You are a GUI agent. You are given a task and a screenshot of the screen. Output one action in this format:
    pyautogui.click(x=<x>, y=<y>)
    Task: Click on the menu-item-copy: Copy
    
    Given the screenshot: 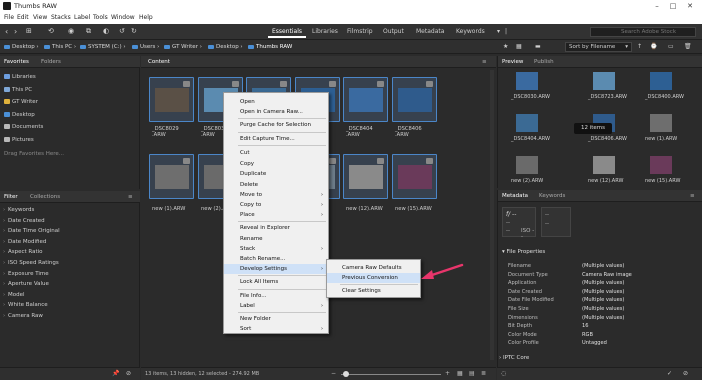 What is the action you would take?
    pyautogui.click(x=276, y=164)
    